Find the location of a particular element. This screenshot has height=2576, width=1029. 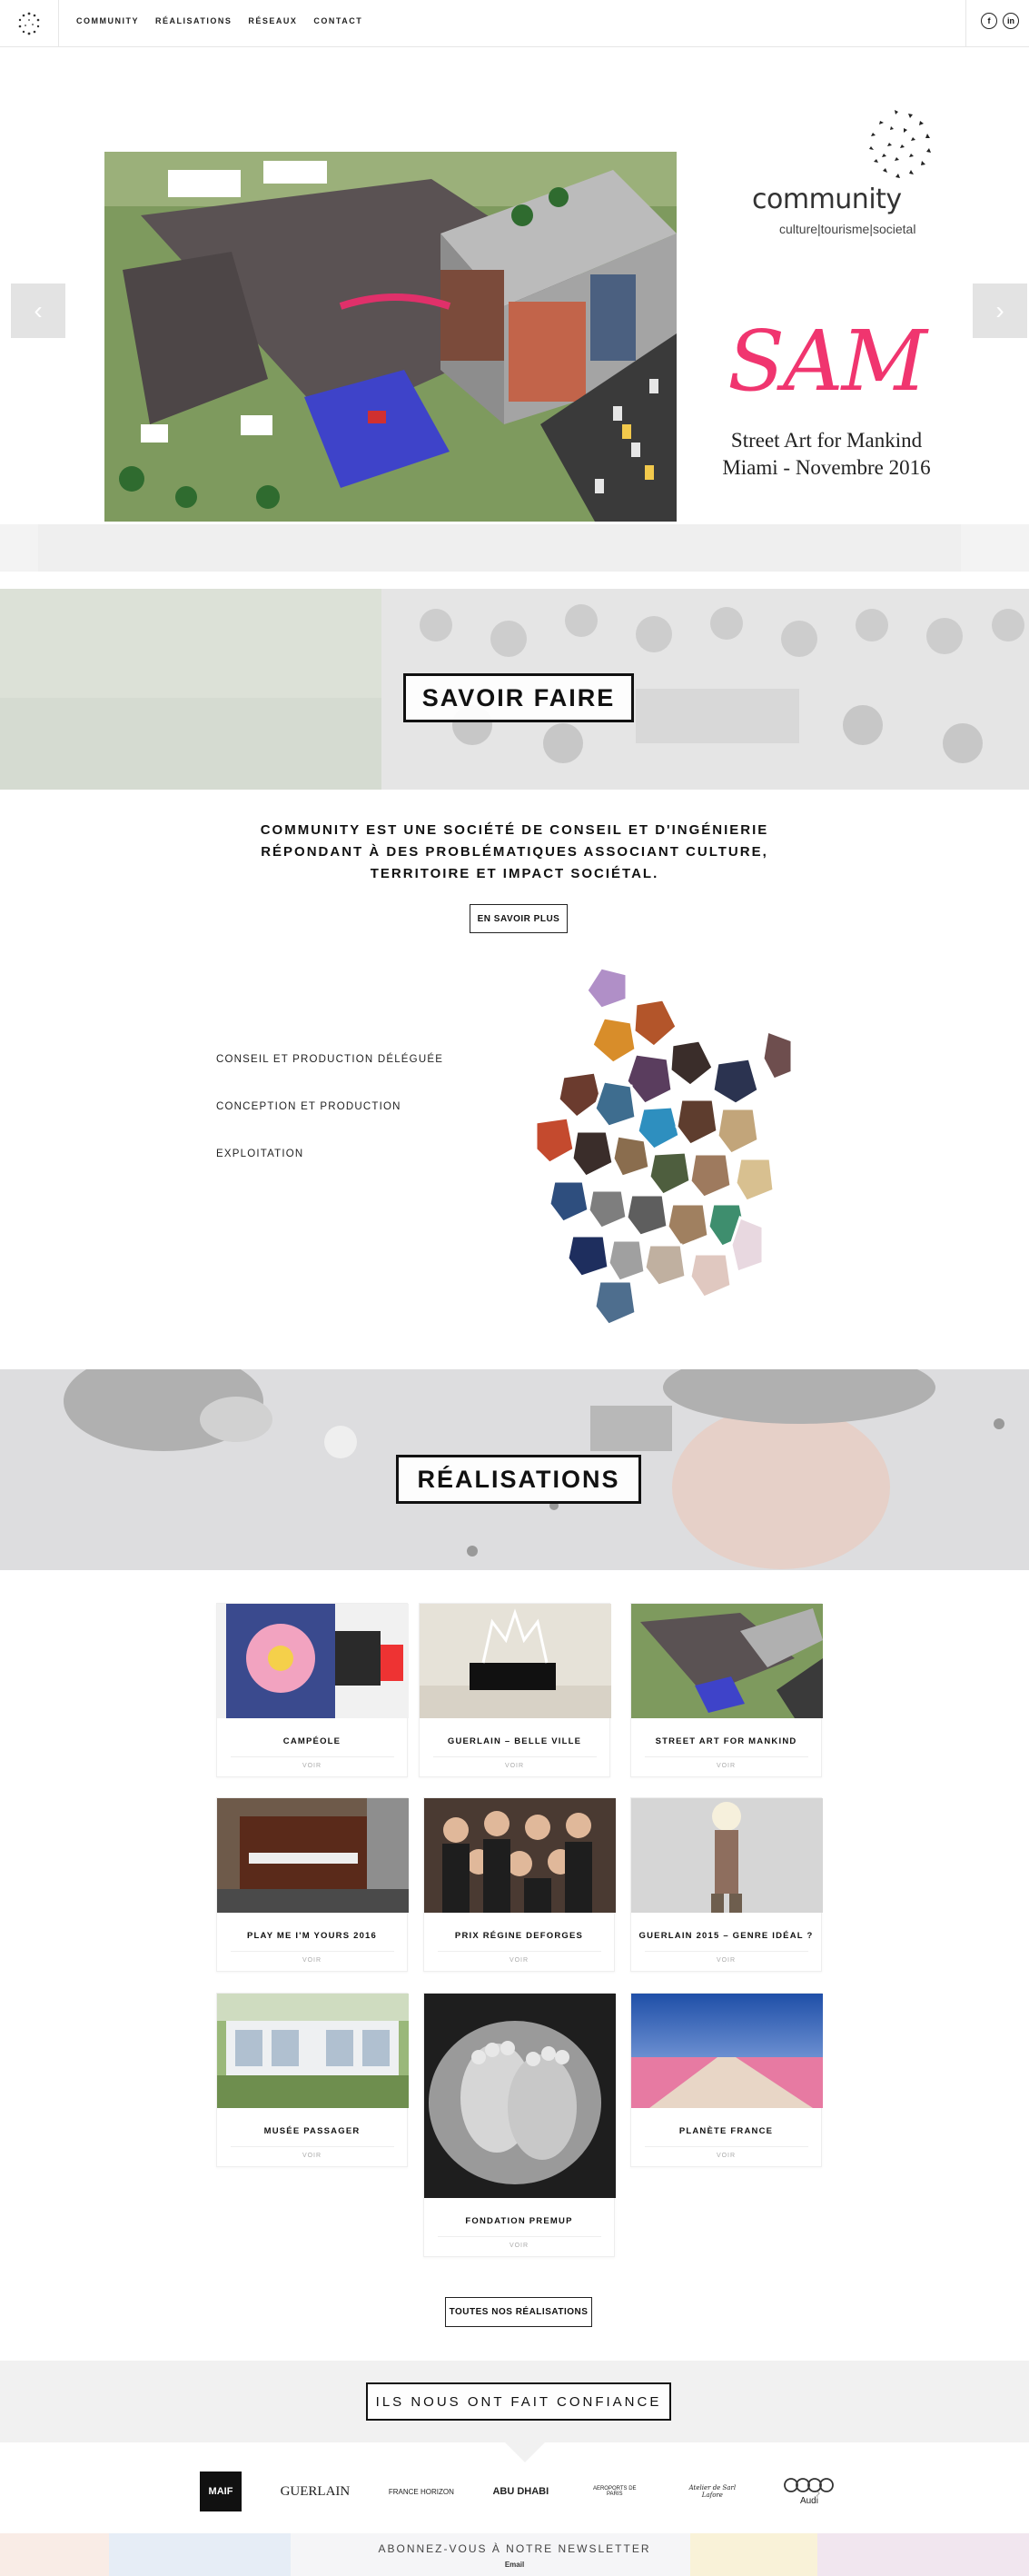

realisation-title: PLANÈTE FRANCE is located at coordinates (726, 2131).